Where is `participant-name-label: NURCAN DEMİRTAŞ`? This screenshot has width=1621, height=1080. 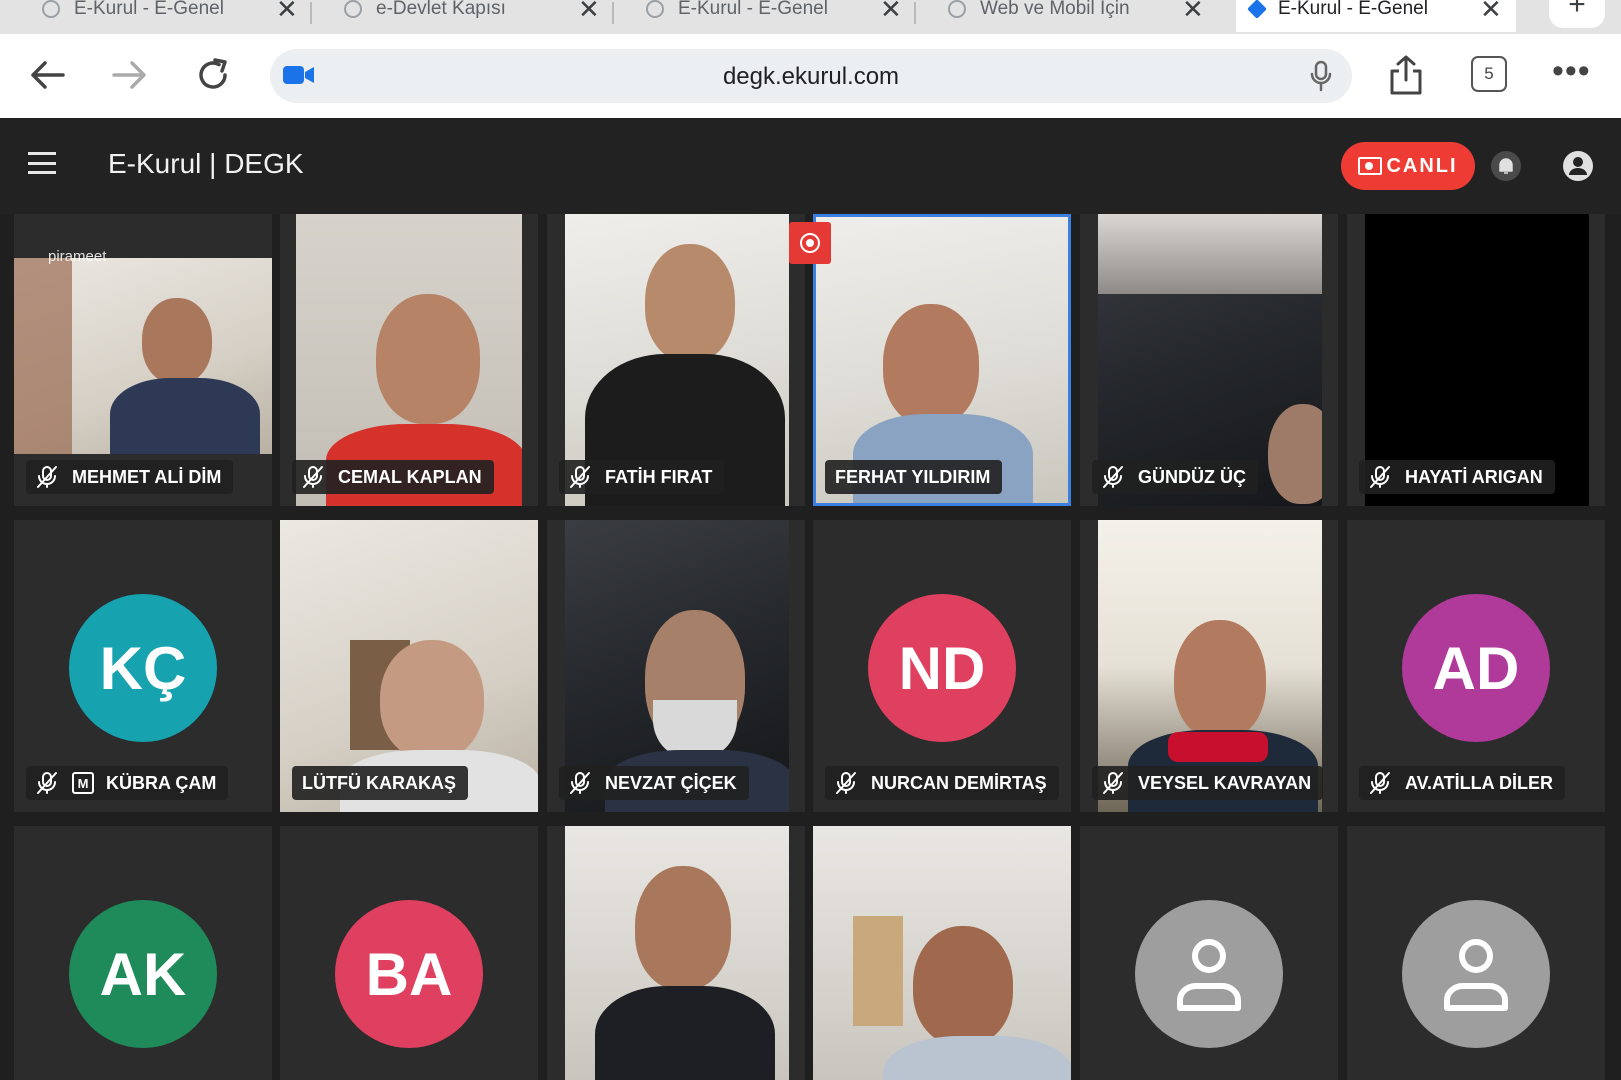 participant-name-label: NURCAN DEMİRTAŞ is located at coordinates (942, 783).